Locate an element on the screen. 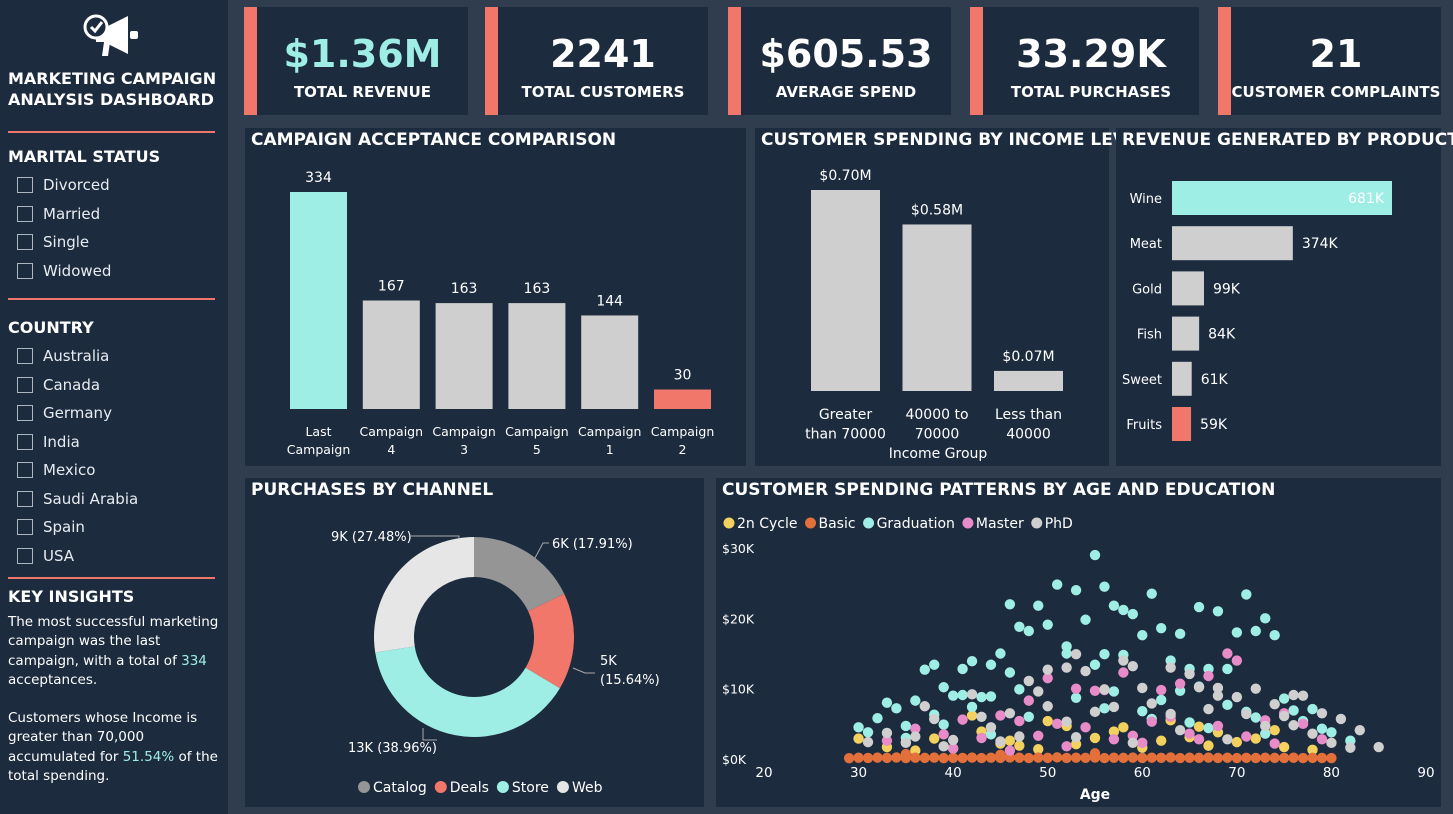  country-title: COUNTRY is located at coordinates (51, 327).